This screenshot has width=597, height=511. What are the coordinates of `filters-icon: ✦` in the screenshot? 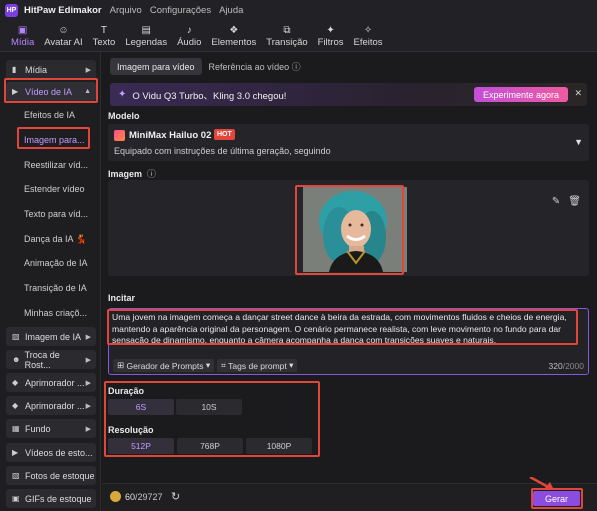 It's located at (330, 30).